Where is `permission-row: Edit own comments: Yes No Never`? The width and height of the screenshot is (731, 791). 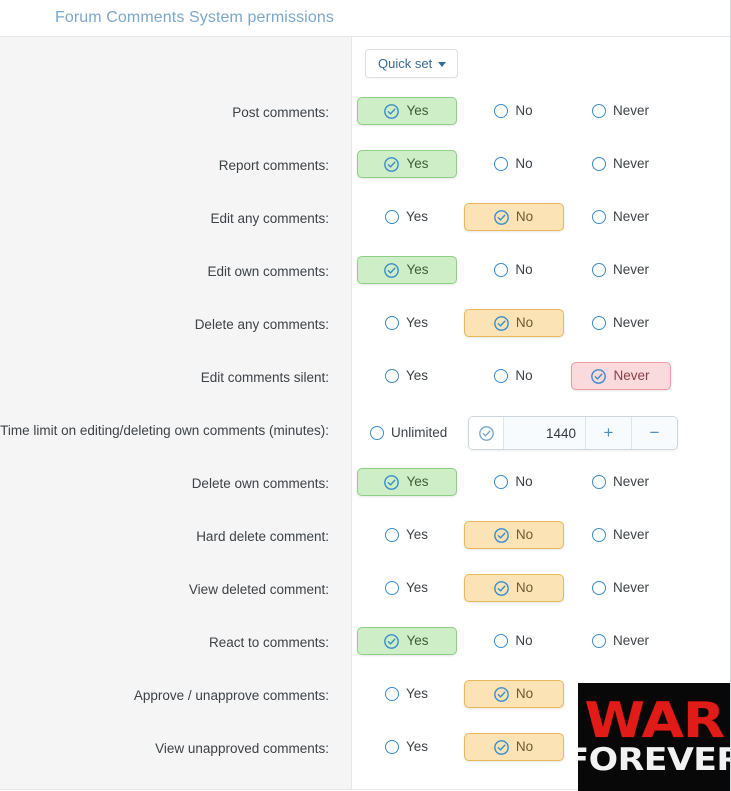
permission-row: Edit own comments: Yes No Never is located at coordinates (365, 274).